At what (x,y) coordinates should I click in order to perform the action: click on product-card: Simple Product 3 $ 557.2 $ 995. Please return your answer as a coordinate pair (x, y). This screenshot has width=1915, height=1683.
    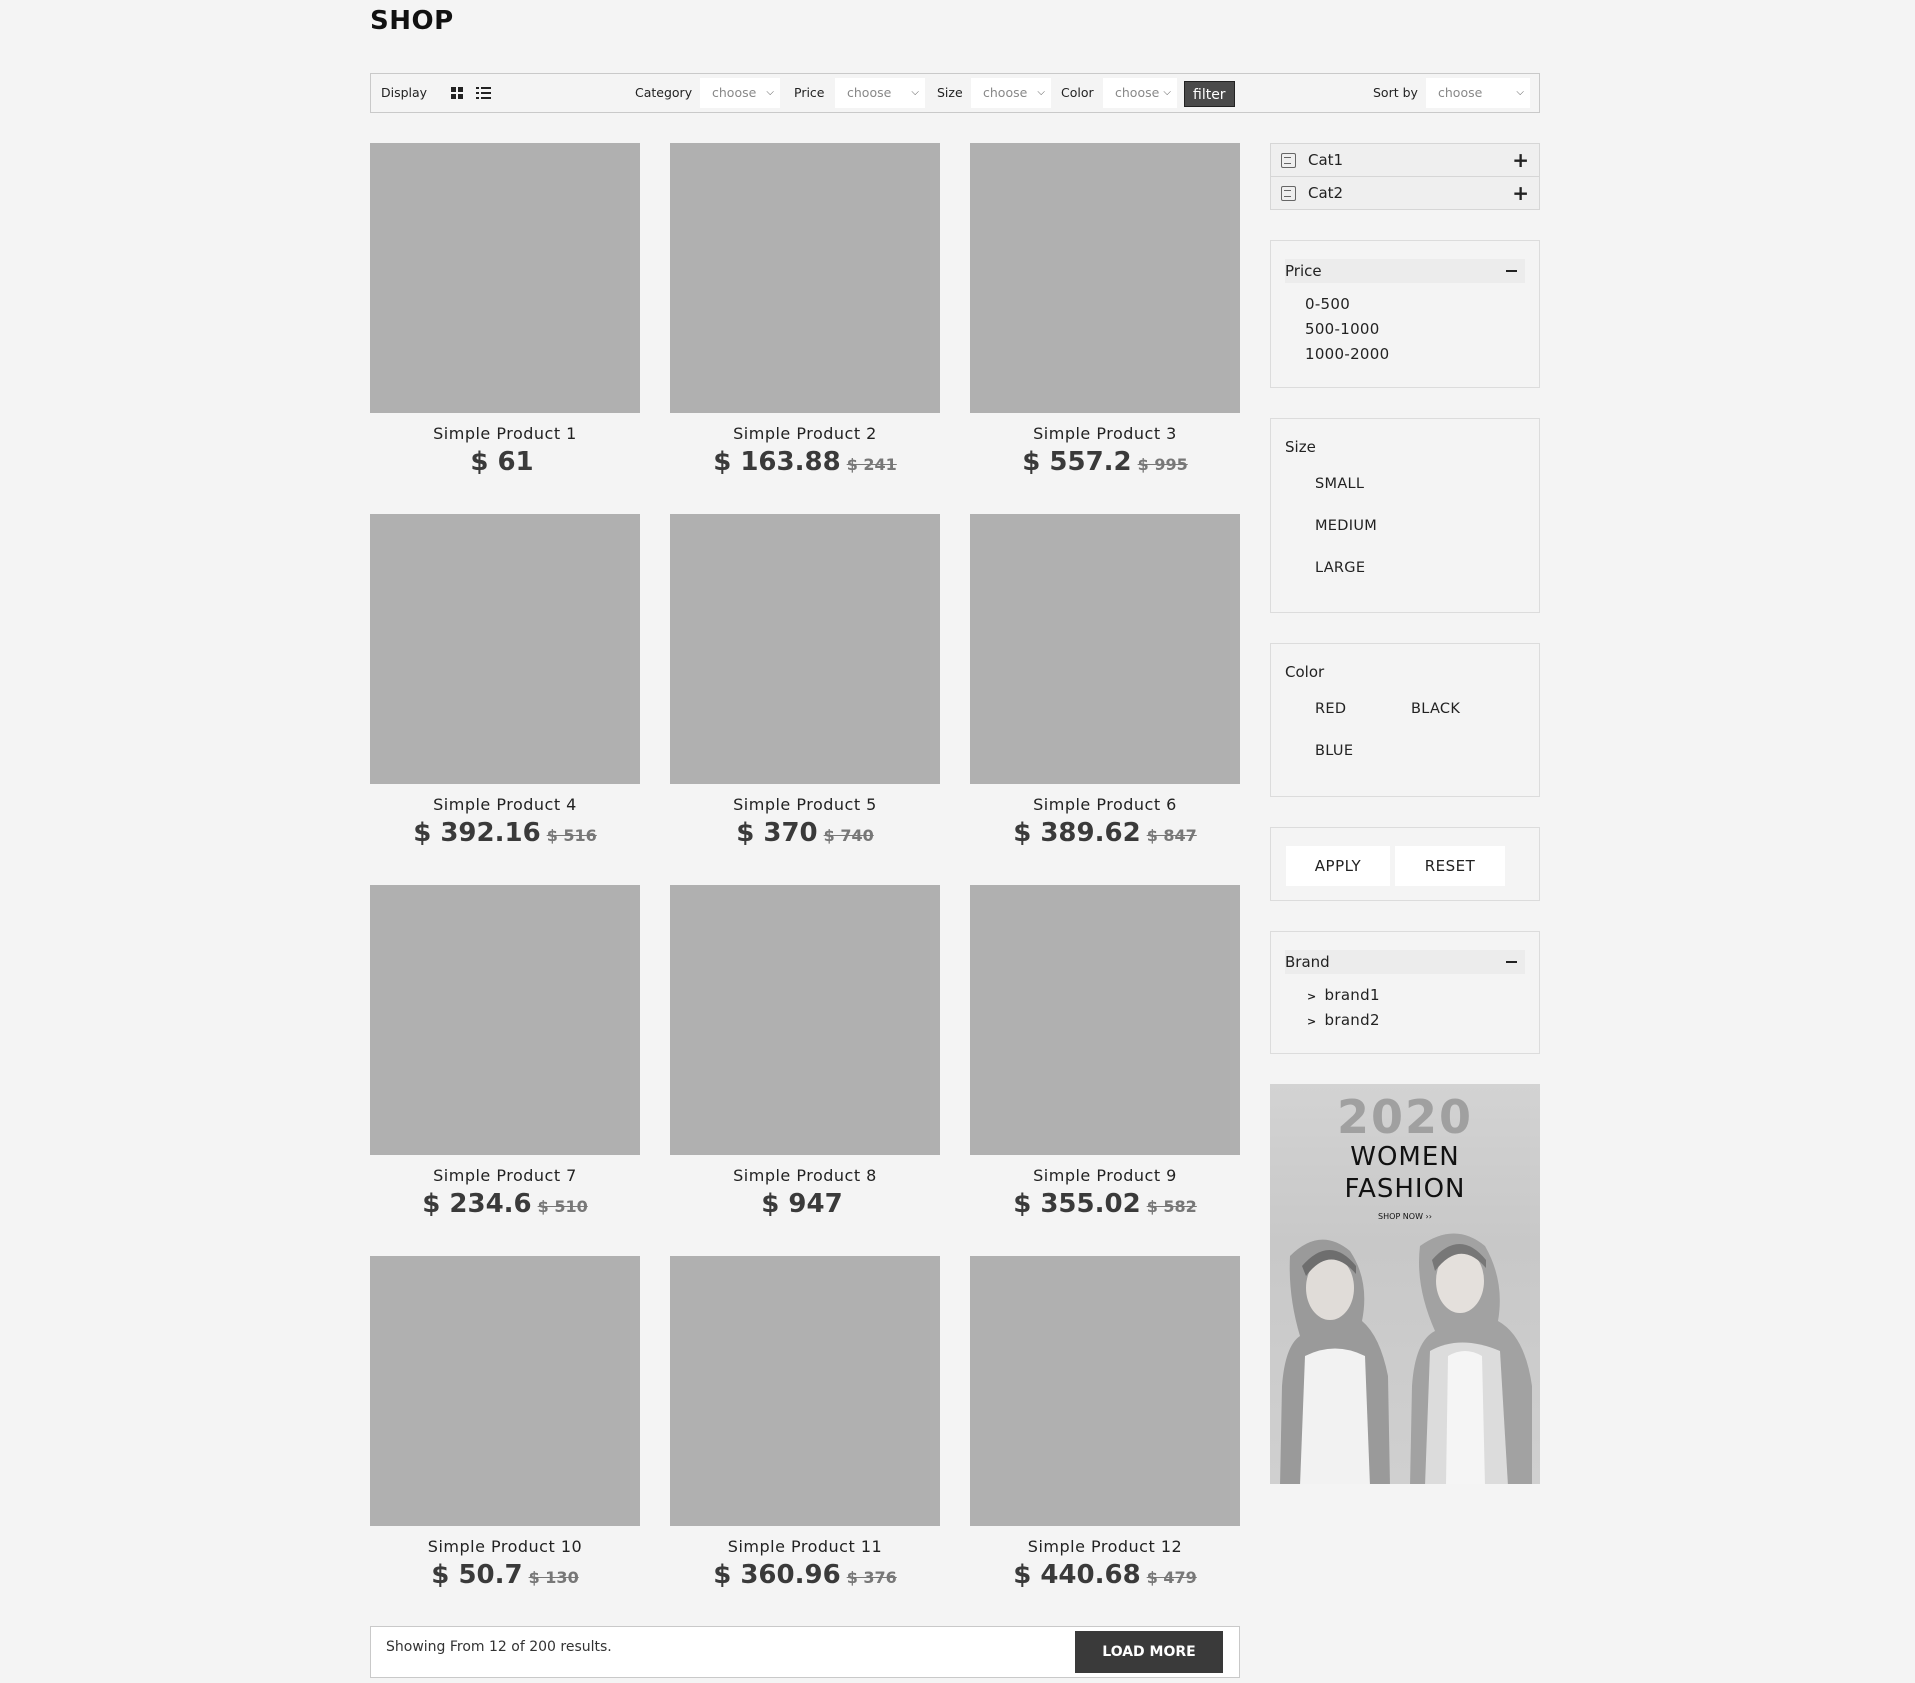
    Looking at the image, I should click on (1105, 310).